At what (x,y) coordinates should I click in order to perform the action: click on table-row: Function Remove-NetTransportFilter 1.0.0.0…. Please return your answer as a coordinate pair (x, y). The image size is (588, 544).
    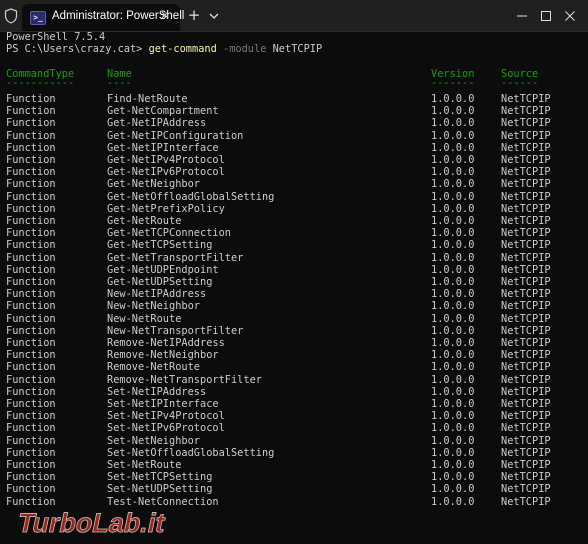
    Looking at the image, I should click on (296, 380).